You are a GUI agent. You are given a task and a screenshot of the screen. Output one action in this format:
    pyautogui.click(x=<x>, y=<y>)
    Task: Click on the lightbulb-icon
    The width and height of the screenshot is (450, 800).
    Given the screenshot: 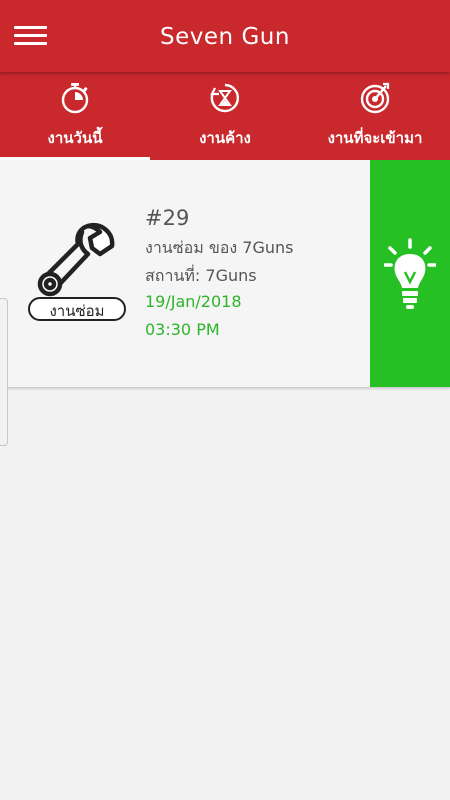 What is the action you would take?
    pyautogui.click(x=410, y=273)
    